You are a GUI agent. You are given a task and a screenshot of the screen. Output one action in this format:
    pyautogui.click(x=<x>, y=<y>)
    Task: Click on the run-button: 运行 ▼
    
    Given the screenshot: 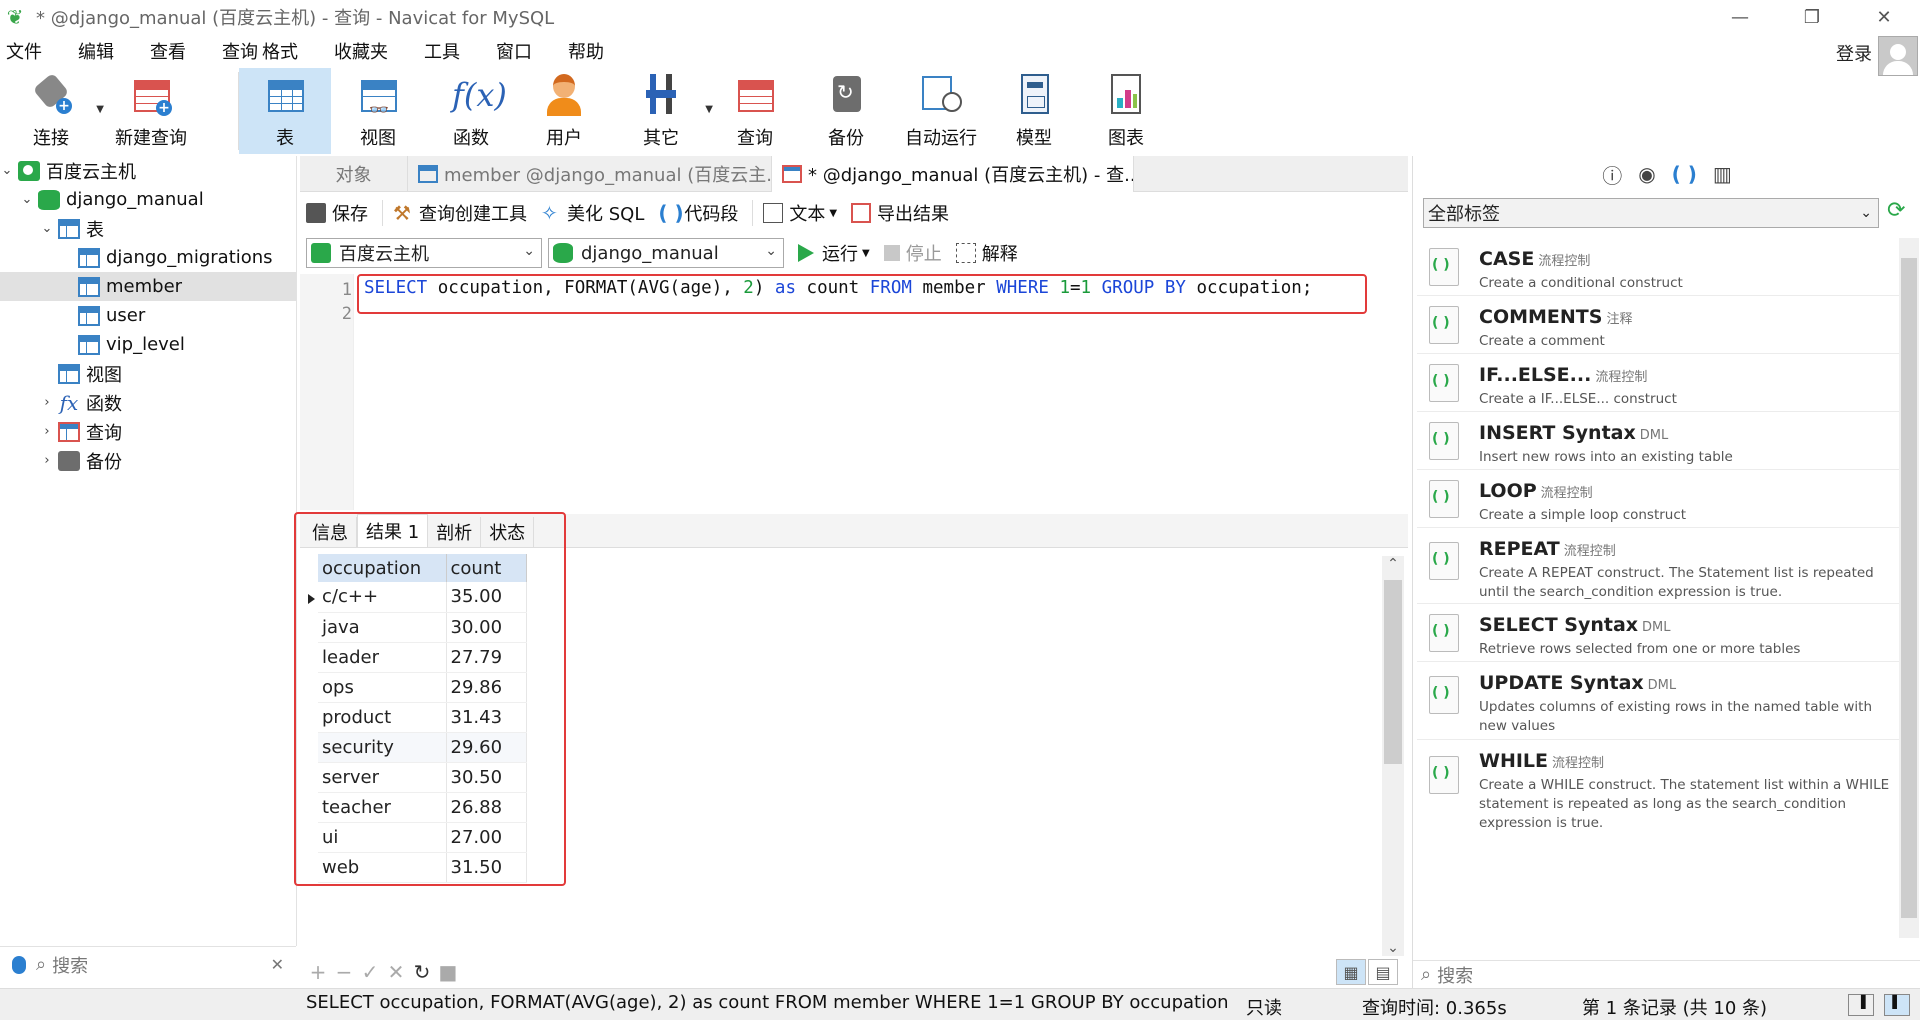 What is the action you would take?
    pyautogui.click(x=834, y=253)
    